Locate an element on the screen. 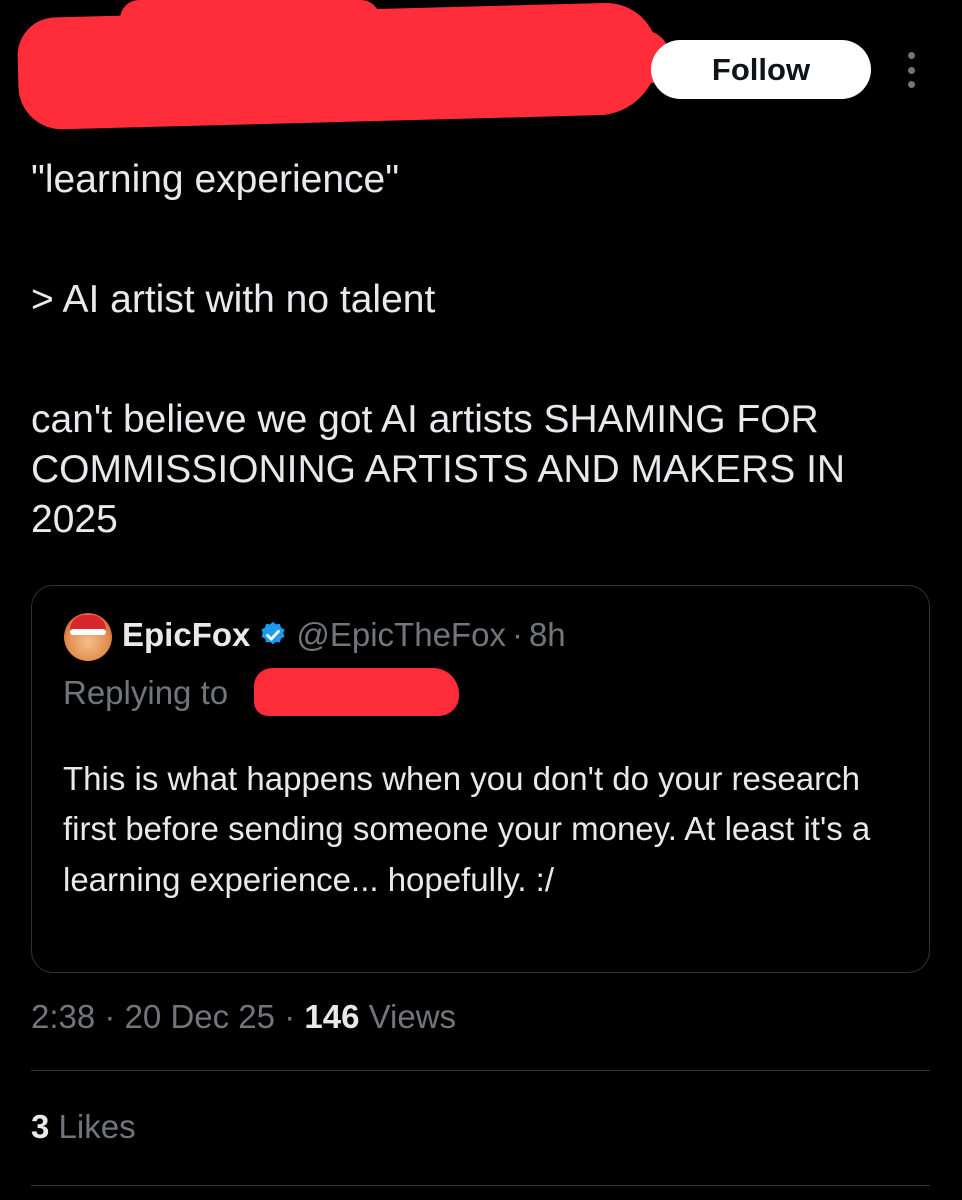 This screenshot has width=962, height=1200. more-vertical-icon is located at coordinates (911, 70).